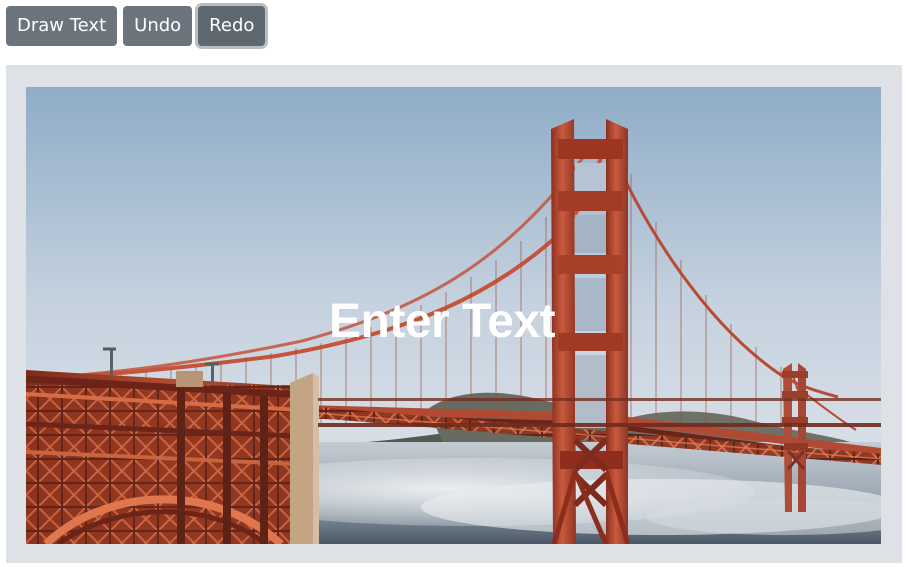 The height and width of the screenshot is (567, 907). Describe the element at coordinates (232, 26) in the screenshot. I see `redo-button: Redo` at that location.